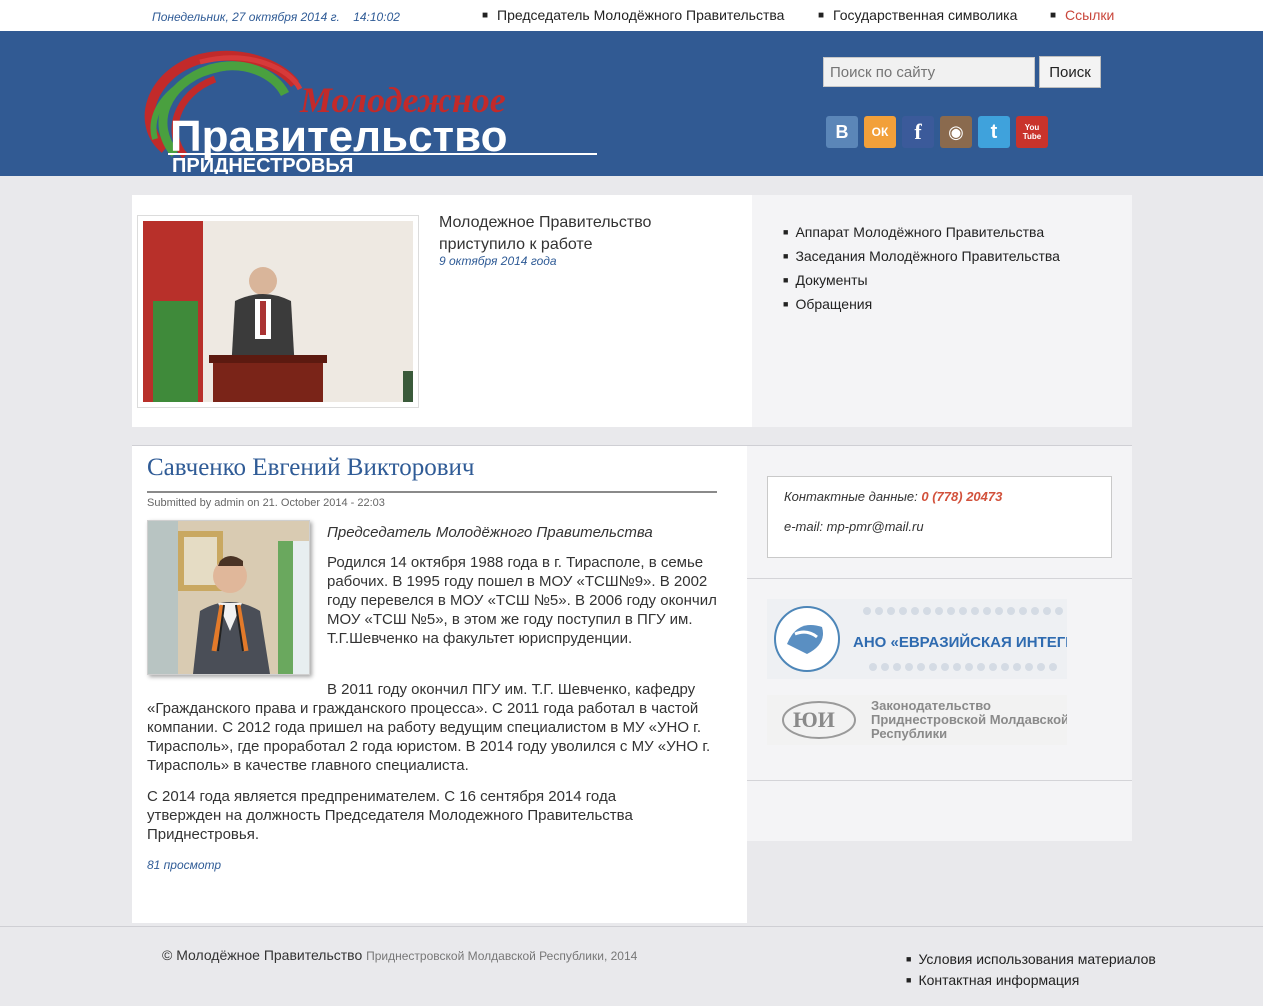 This screenshot has width=1263, height=1006. Describe the element at coordinates (228, 597) in the screenshot. I see `person-photo` at that location.